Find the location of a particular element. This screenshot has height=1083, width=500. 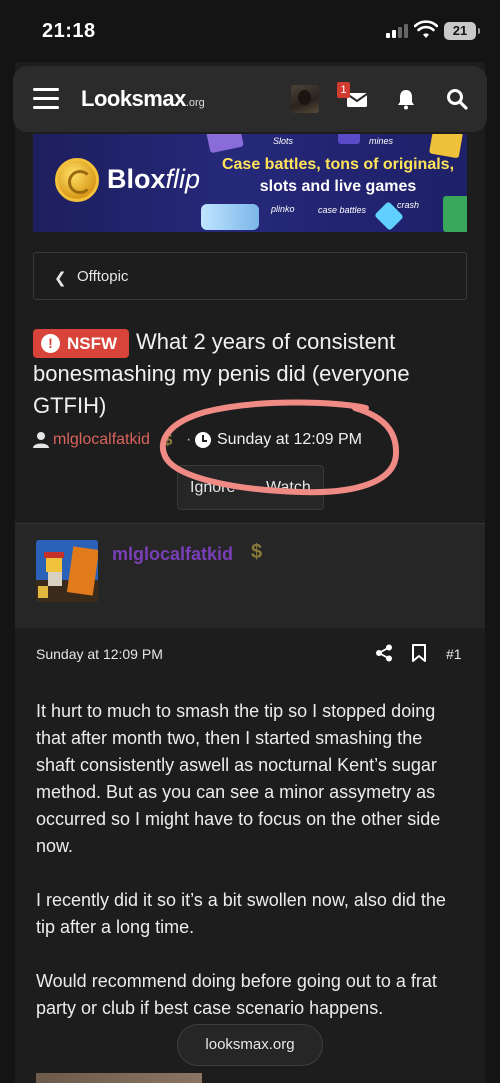

breadcrumb: ❮ Offtopic is located at coordinates (250, 276).